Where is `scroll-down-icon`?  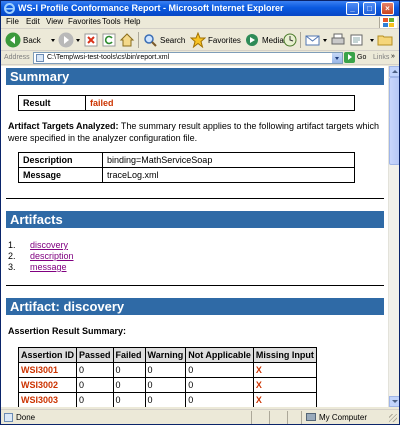
scroll-down-icon is located at coordinates (394, 401).